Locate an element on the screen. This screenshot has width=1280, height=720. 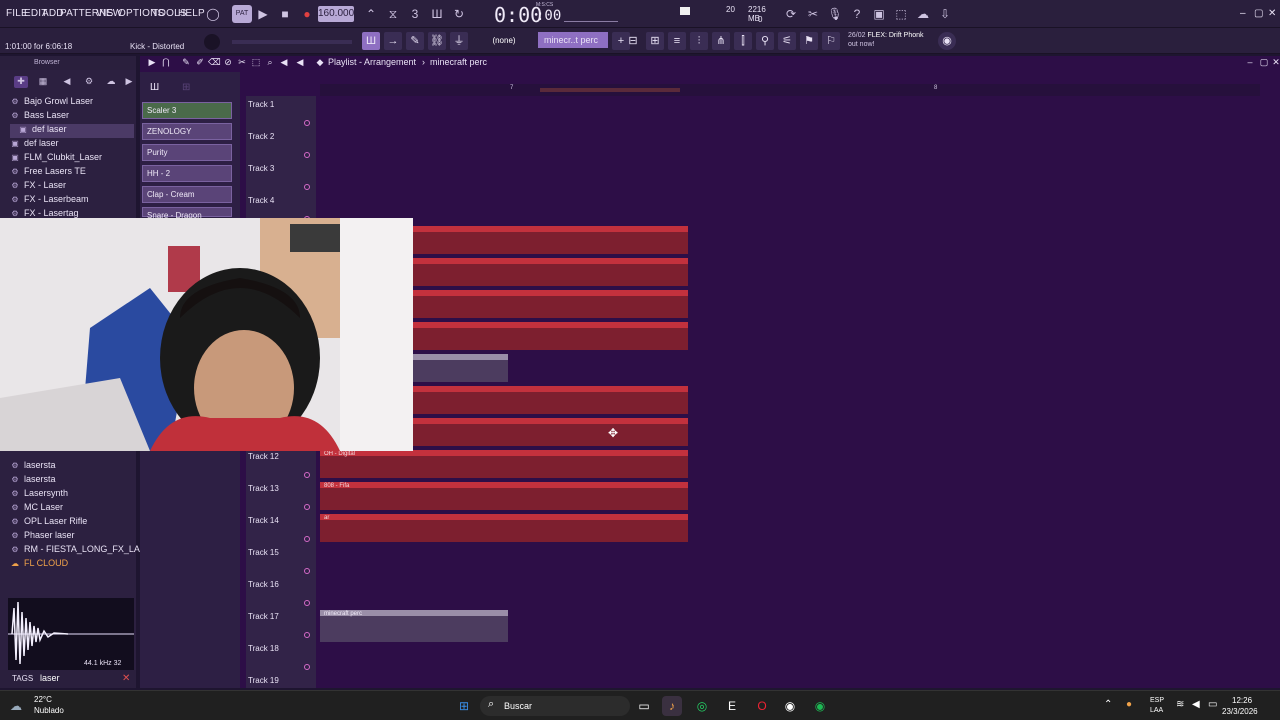
maximize-icon: ▢ is located at coordinates (1258, 13).